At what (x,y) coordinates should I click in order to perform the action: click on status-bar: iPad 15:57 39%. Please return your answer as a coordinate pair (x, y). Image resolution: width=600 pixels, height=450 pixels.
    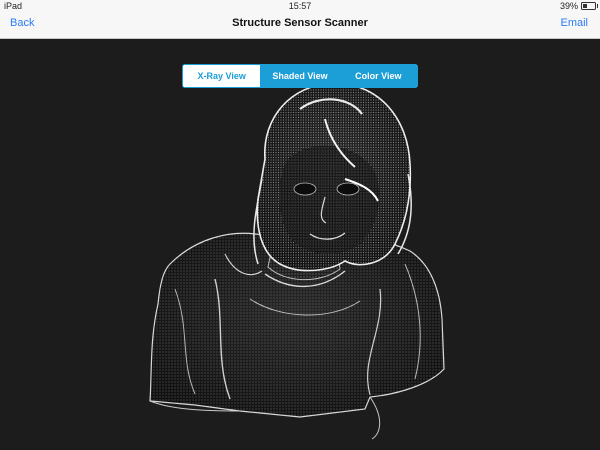
    Looking at the image, I should click on (300, 6).